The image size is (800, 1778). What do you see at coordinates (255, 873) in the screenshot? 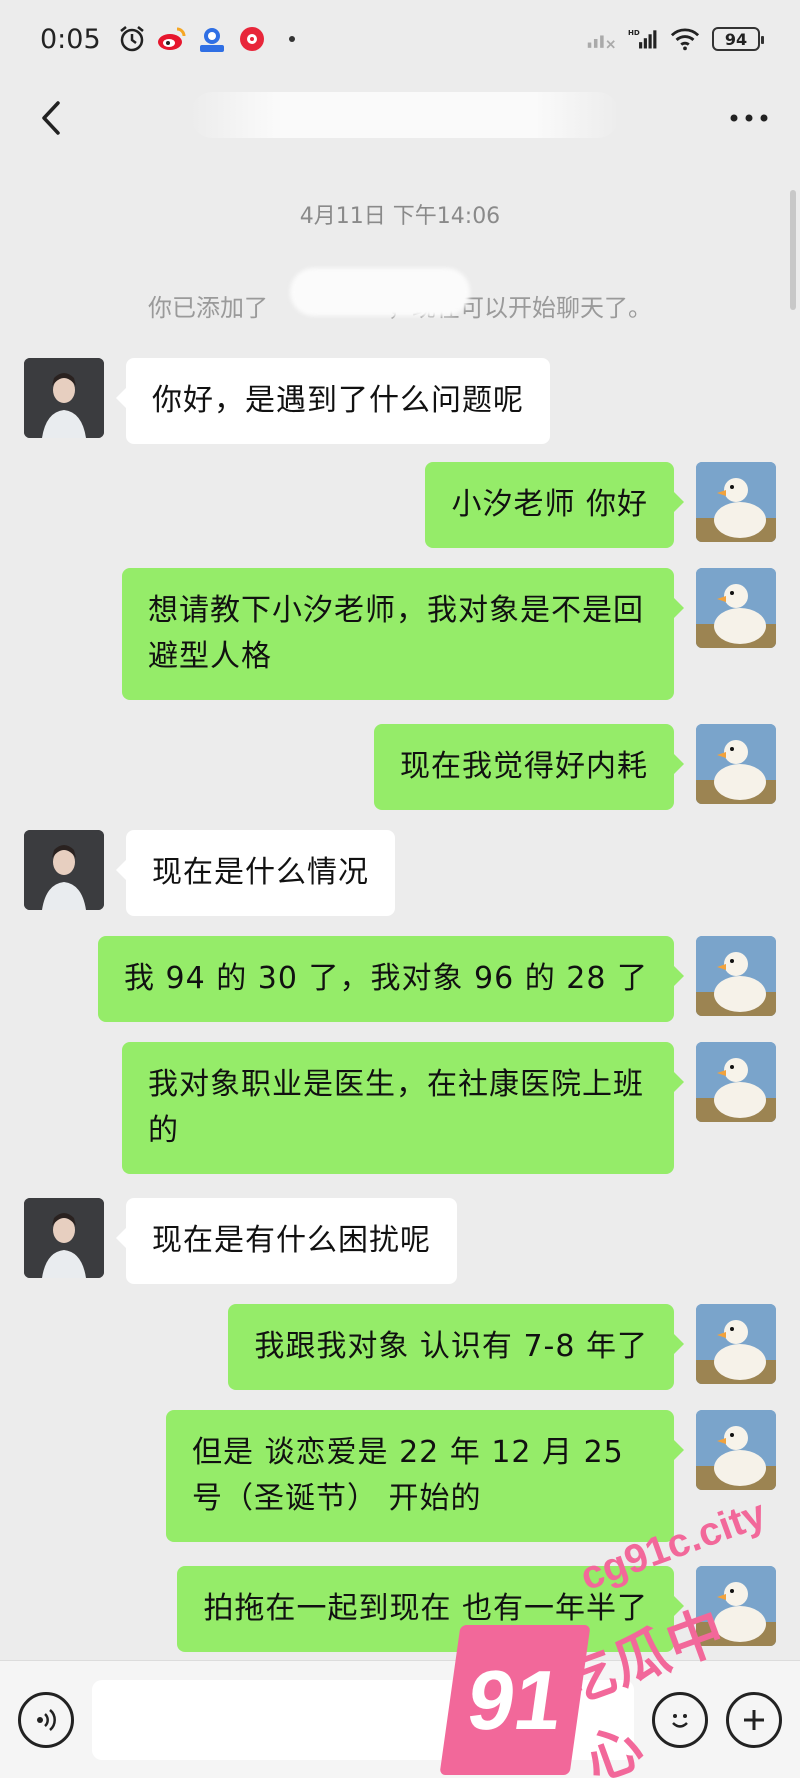
I see `message-bubble-incoming: 现在是什么情况` at bounding box center [255, 873].